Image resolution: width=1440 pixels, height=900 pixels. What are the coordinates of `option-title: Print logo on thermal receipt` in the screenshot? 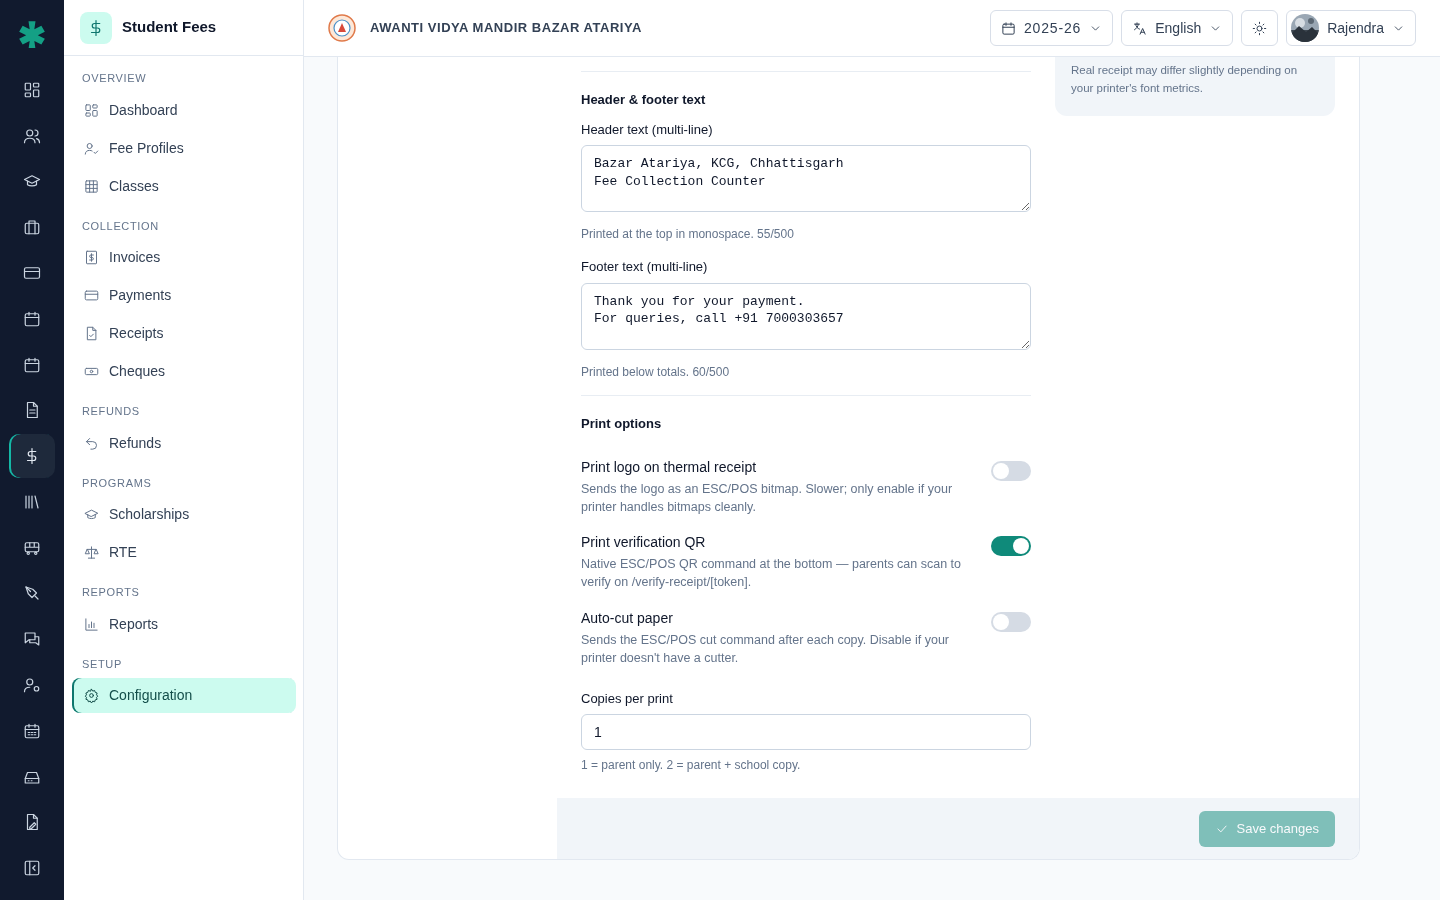 It's located at (669, 467).